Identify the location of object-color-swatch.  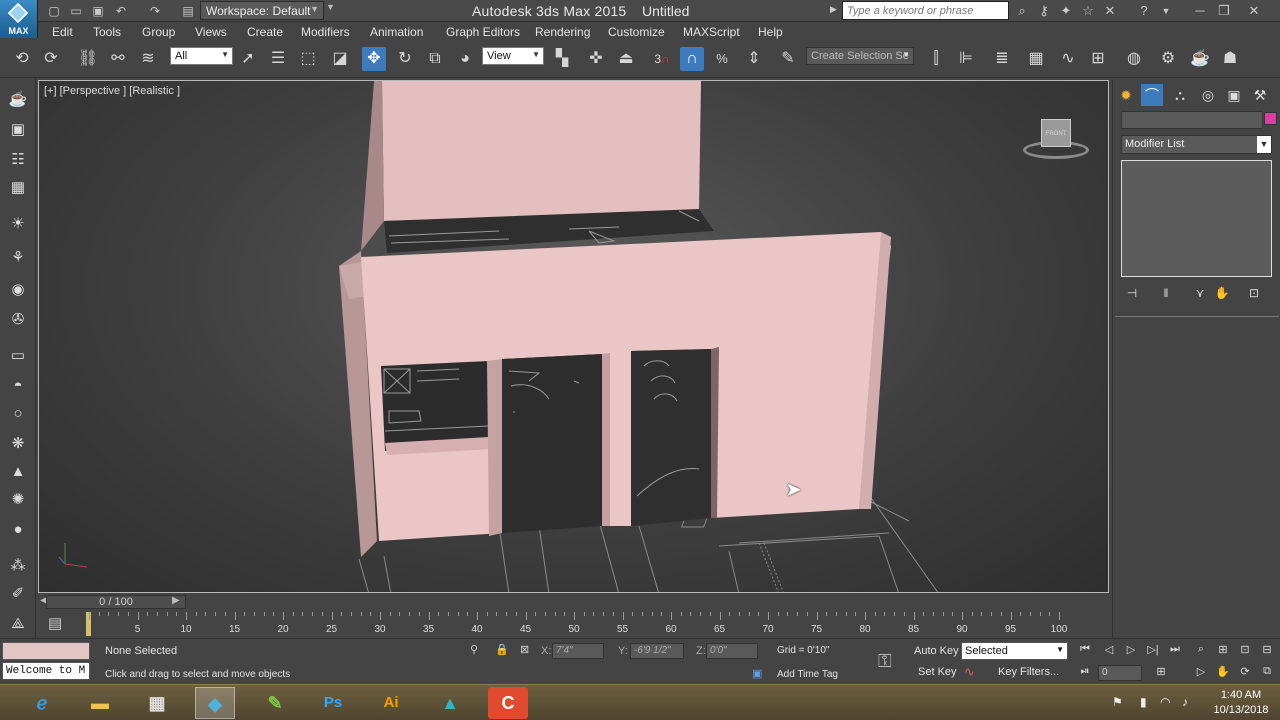
(1270, 118).